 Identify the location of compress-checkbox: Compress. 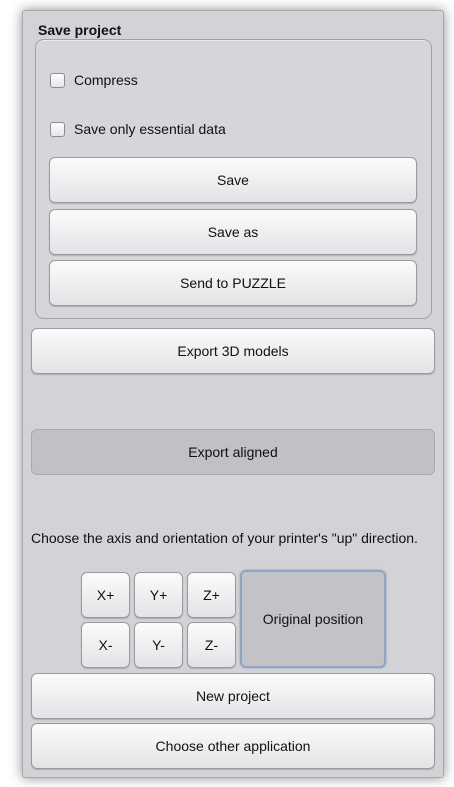
(94, 80).